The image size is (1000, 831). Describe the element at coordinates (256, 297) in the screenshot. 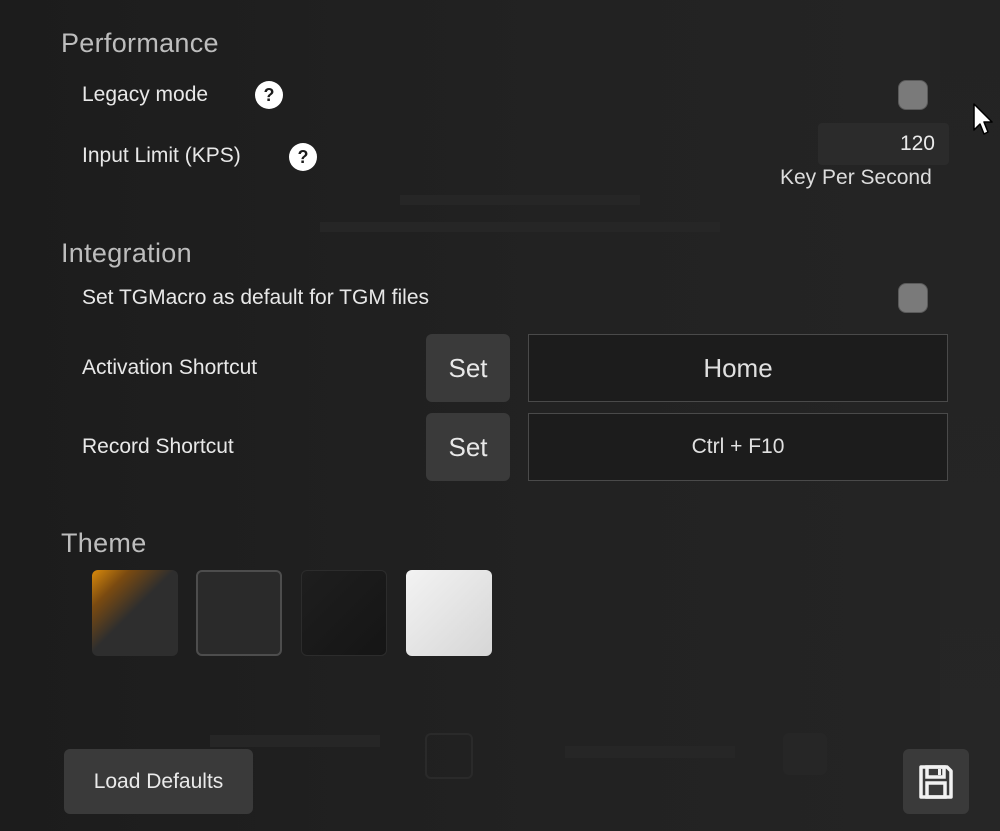

I see `default-tgm-label: Set TGMacro as default for TGM files` at that location.